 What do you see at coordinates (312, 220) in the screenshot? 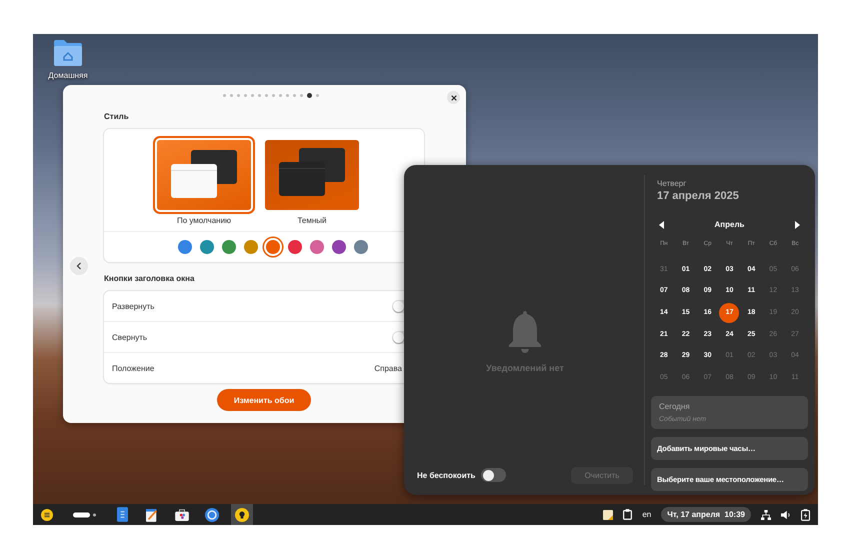
I see `theme-label: Темный` at bounding box center [312, 220].